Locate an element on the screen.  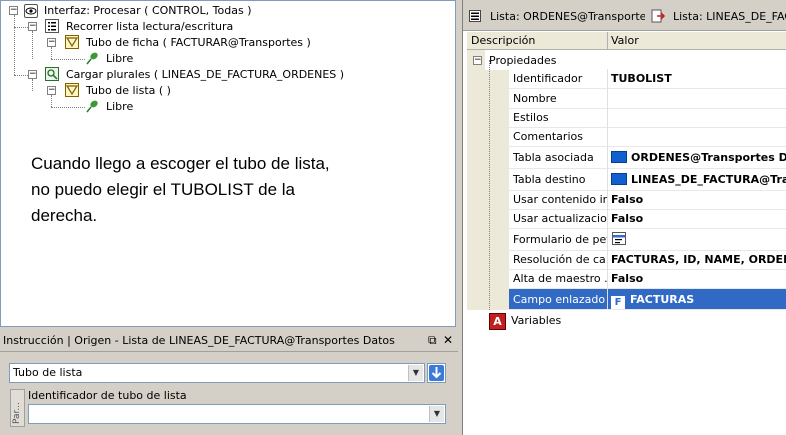
property-row: Estilos is located at coordinates (626, 118).